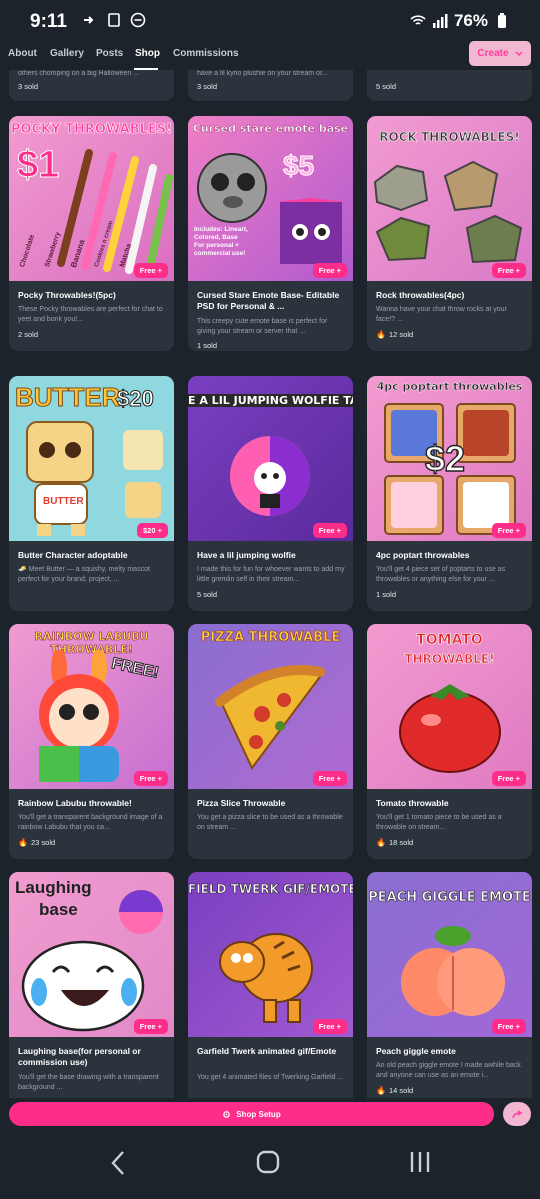 The width and height of the screenshot is (540, 1199). I want to click on wolfie-art, so click(270, 476).